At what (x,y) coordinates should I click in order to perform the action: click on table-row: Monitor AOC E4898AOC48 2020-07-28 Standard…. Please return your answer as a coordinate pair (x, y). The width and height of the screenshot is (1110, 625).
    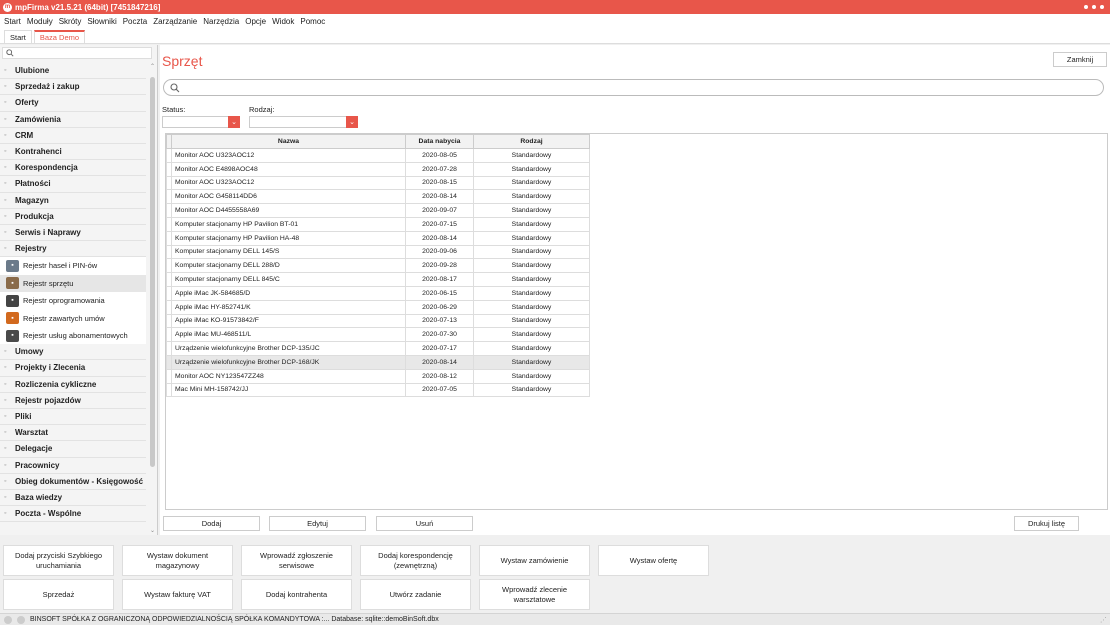
    Looking at the image, I should click on (378, 169).